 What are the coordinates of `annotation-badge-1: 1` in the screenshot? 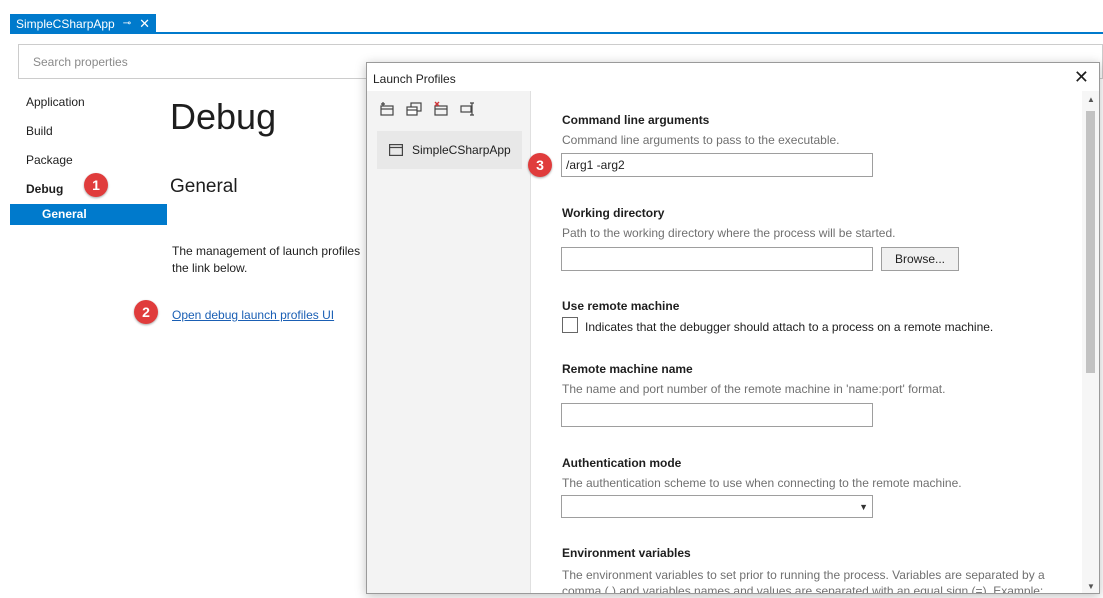 It's located at (96, 185).